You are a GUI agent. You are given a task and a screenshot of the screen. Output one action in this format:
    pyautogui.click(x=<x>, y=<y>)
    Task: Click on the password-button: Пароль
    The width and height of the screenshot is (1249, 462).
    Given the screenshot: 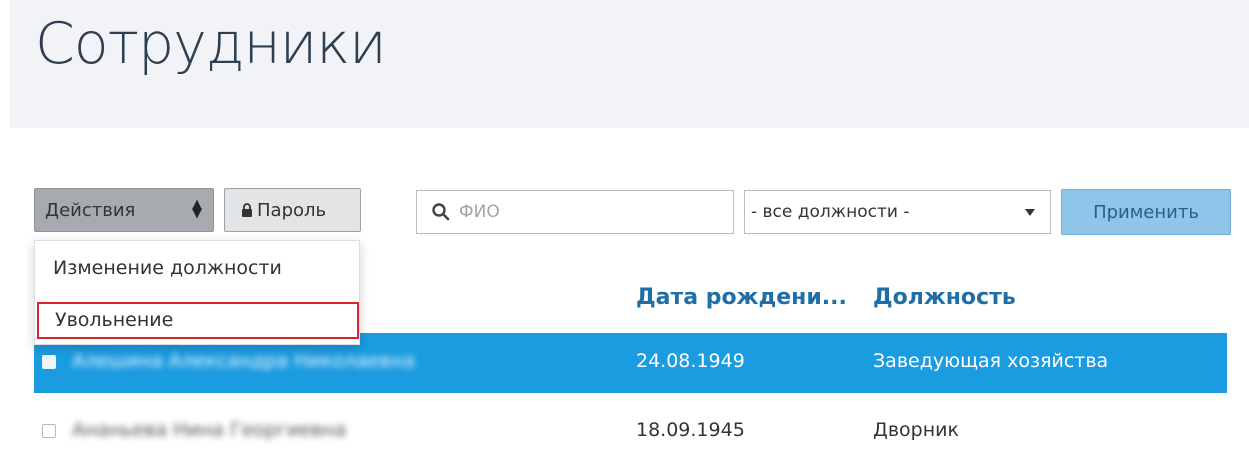 What is the action you would take?
    pyautogui.click(x=292, y=210)
    